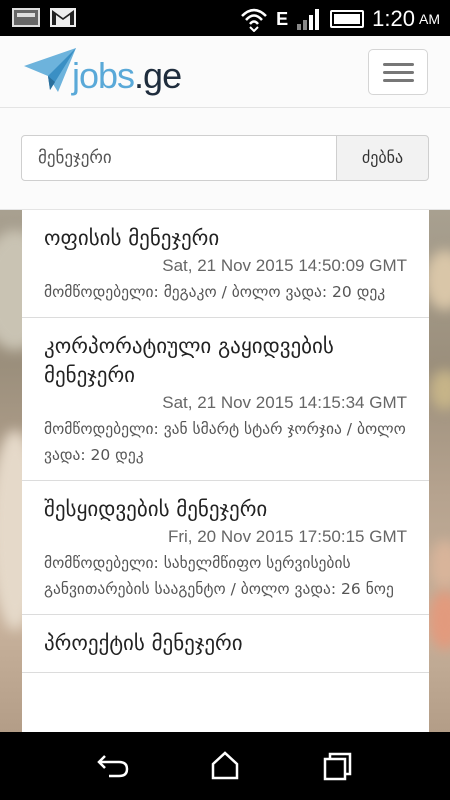  What do you see at coordinates (113, 766) in the screenshot?
I see `back-icon` at bounding box center [113, 766].